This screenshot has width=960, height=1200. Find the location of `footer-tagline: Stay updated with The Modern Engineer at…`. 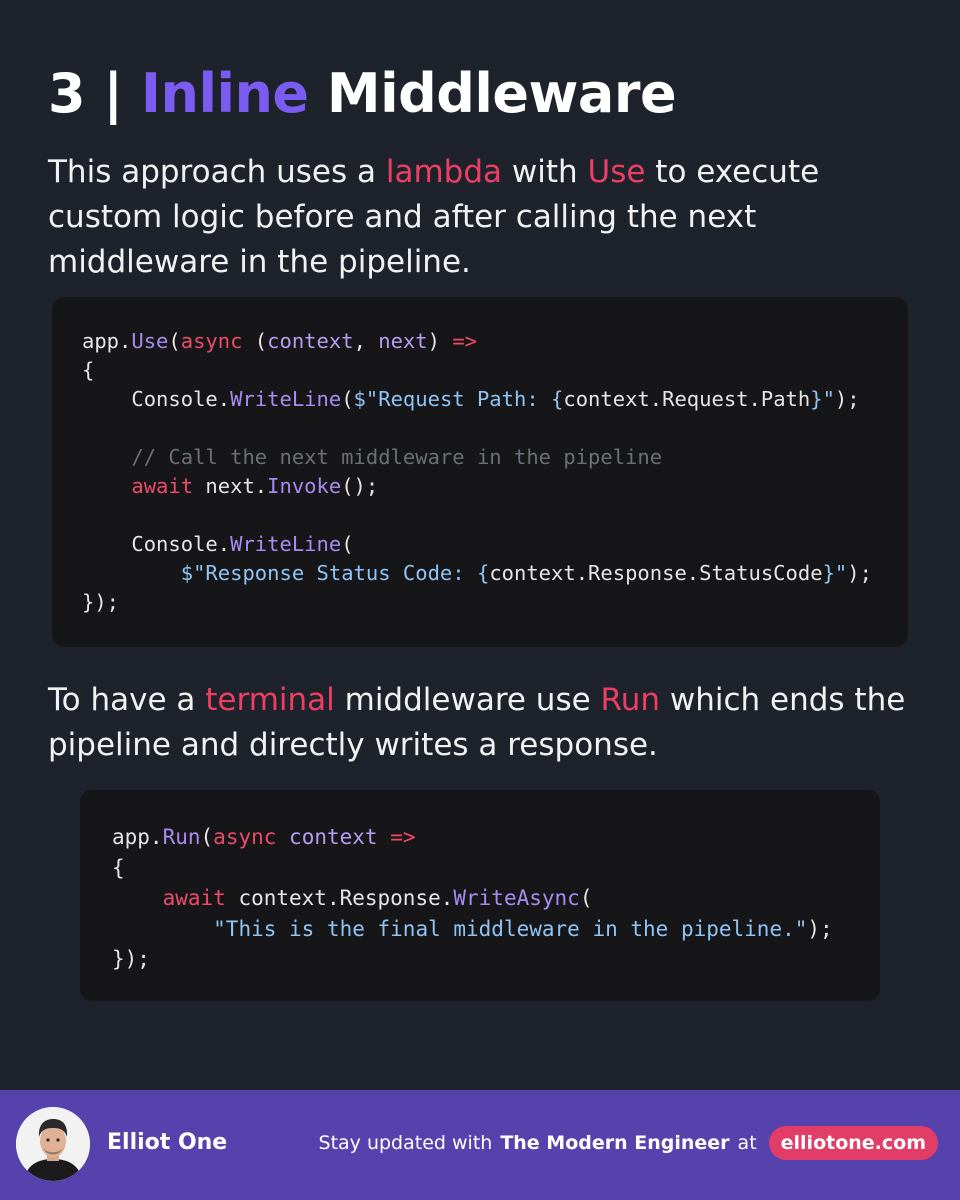

footer-tagline: Stay updated with The Modern Engineer at… is located at coordinates (628, 1143).